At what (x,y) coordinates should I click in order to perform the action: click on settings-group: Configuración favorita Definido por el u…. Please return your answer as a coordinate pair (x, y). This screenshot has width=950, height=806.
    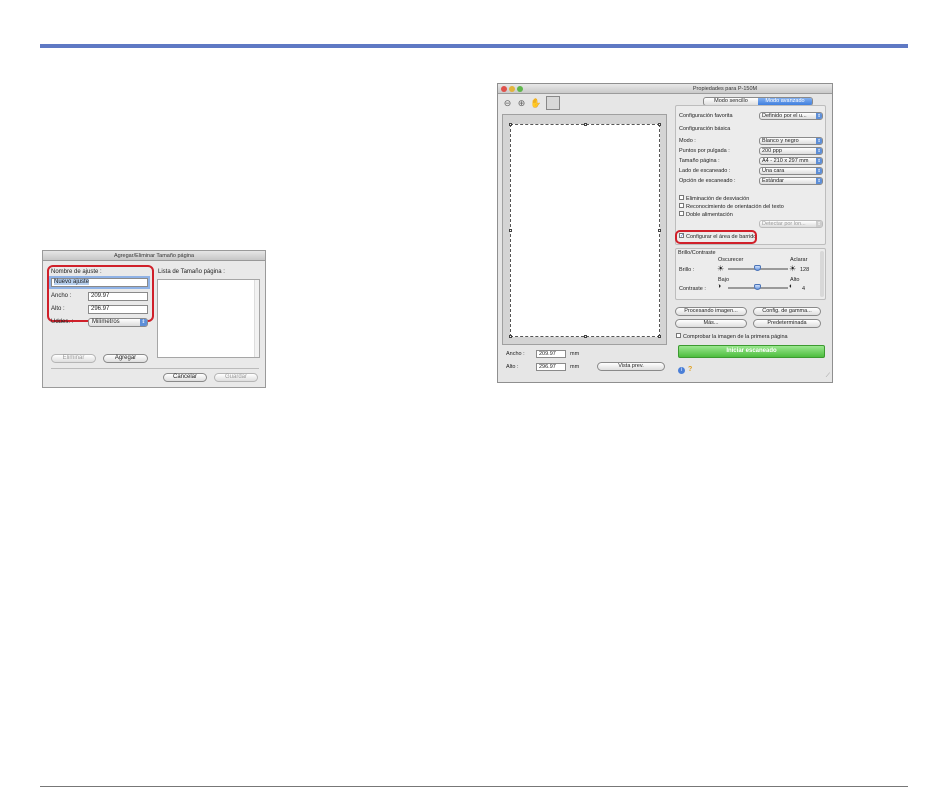
    Looking at the image, I should click on (750, 175).